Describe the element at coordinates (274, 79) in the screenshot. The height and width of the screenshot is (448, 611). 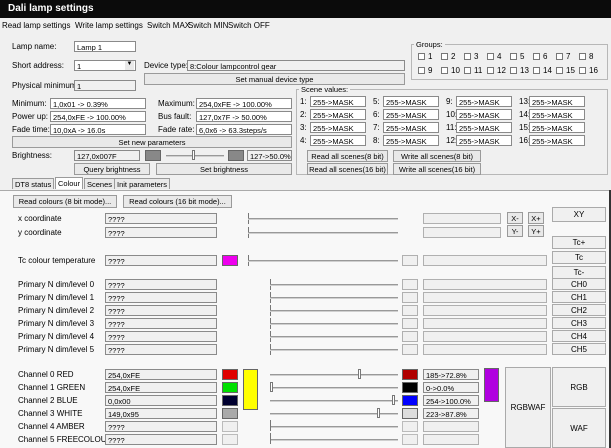
I see `set-device-type-button: Set manual device type` at that location.